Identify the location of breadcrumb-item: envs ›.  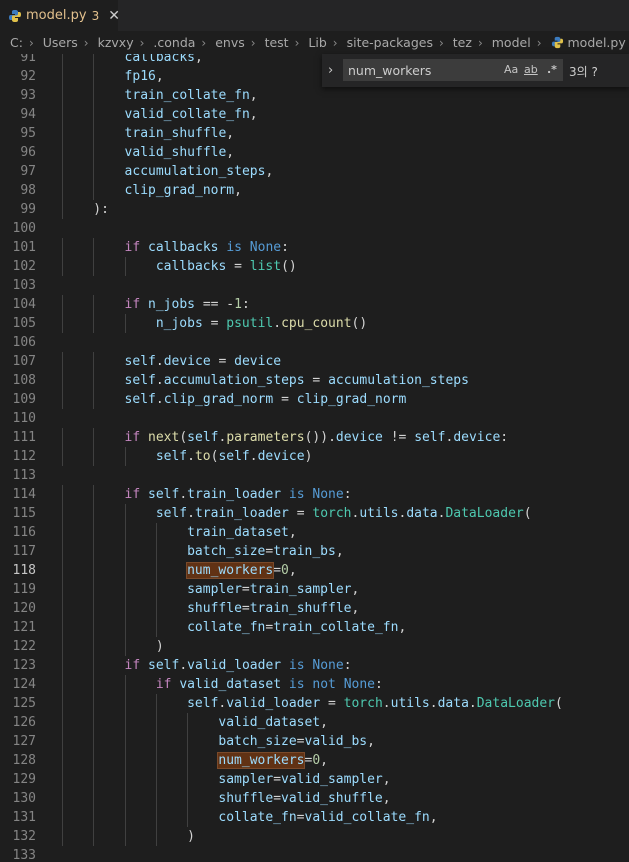
(230, 42).